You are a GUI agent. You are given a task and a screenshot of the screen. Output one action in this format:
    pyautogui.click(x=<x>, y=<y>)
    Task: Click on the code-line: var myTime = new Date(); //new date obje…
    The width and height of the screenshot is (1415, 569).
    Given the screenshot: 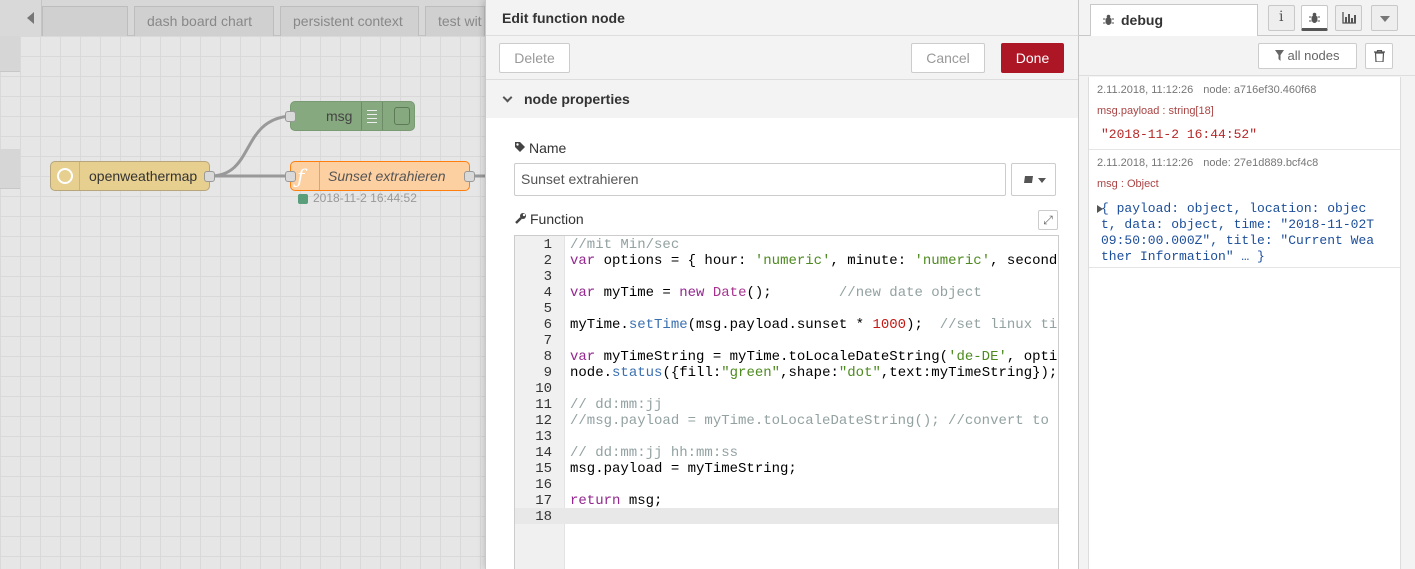 What is the action you would take?
    pyautogui.click(x=814, y=293)
    